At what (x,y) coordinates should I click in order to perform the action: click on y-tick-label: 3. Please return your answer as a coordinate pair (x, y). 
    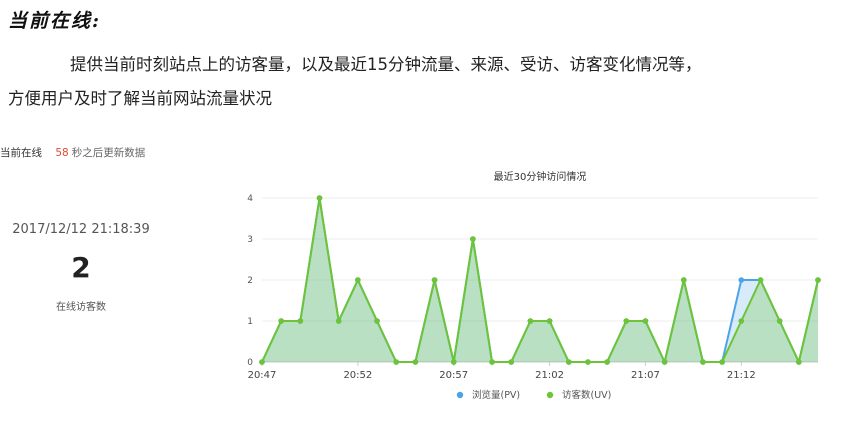
    Looking at the image, I should click on (250, 240).